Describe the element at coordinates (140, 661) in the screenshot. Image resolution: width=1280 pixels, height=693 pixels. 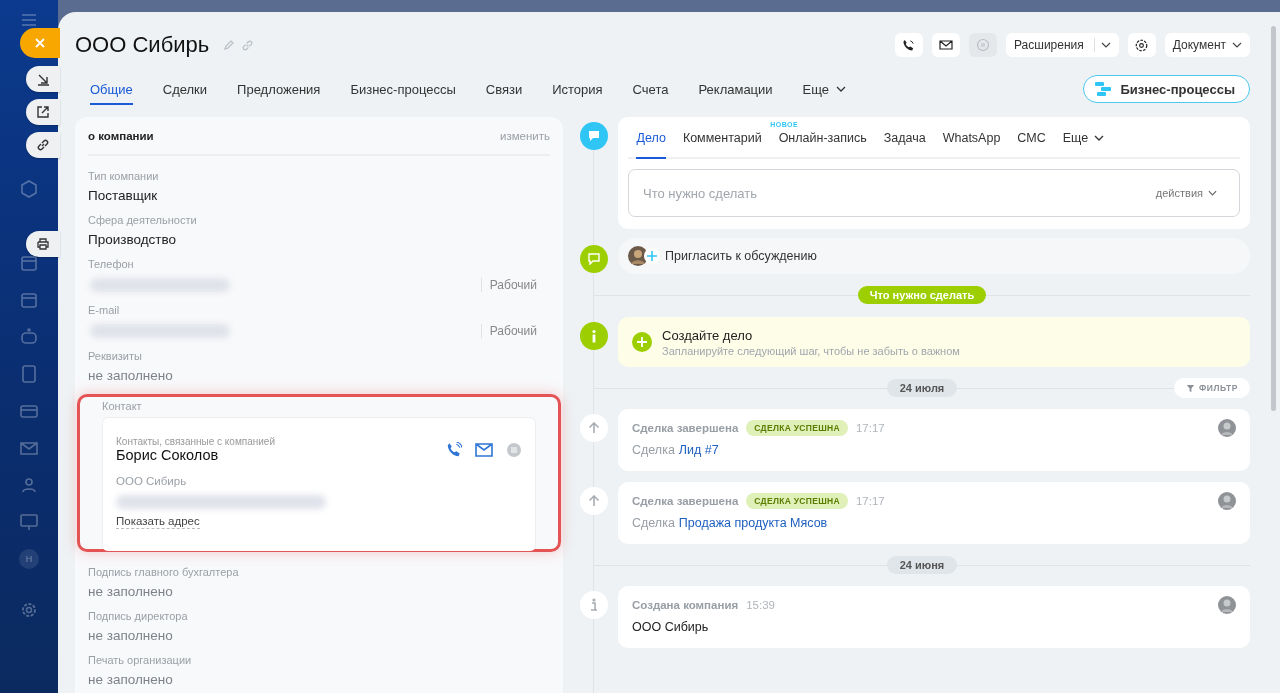
I see `field-label: Печать организации` at that location.